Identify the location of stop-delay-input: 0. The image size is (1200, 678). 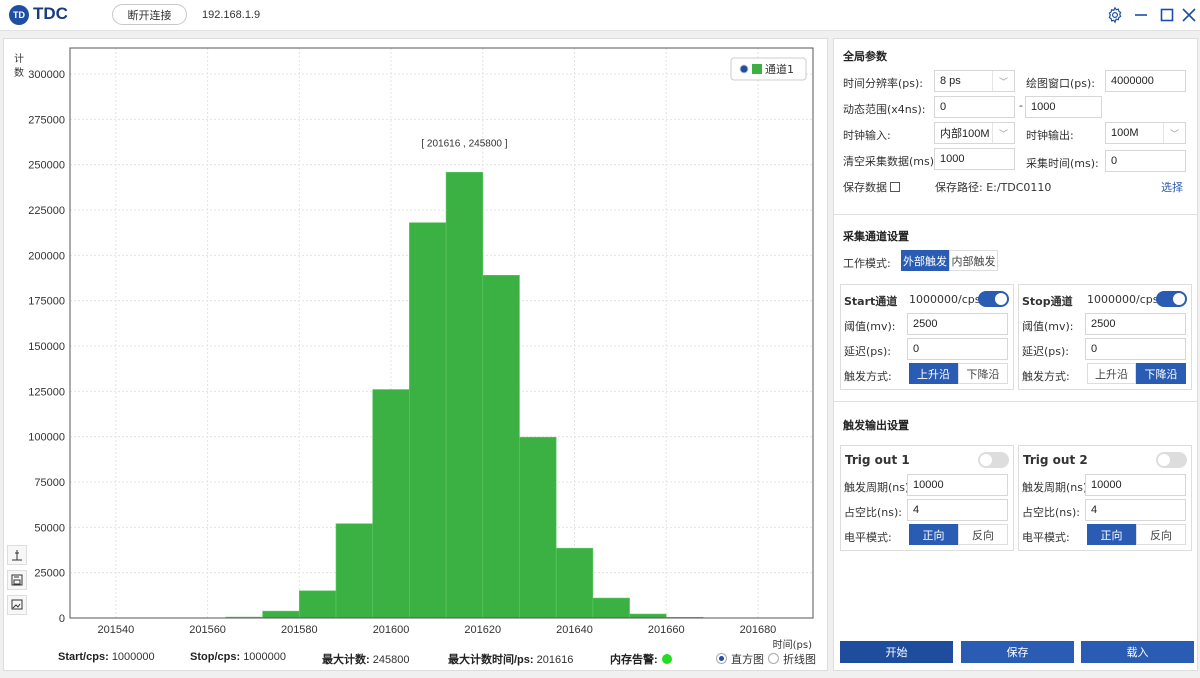
(1135, 349).